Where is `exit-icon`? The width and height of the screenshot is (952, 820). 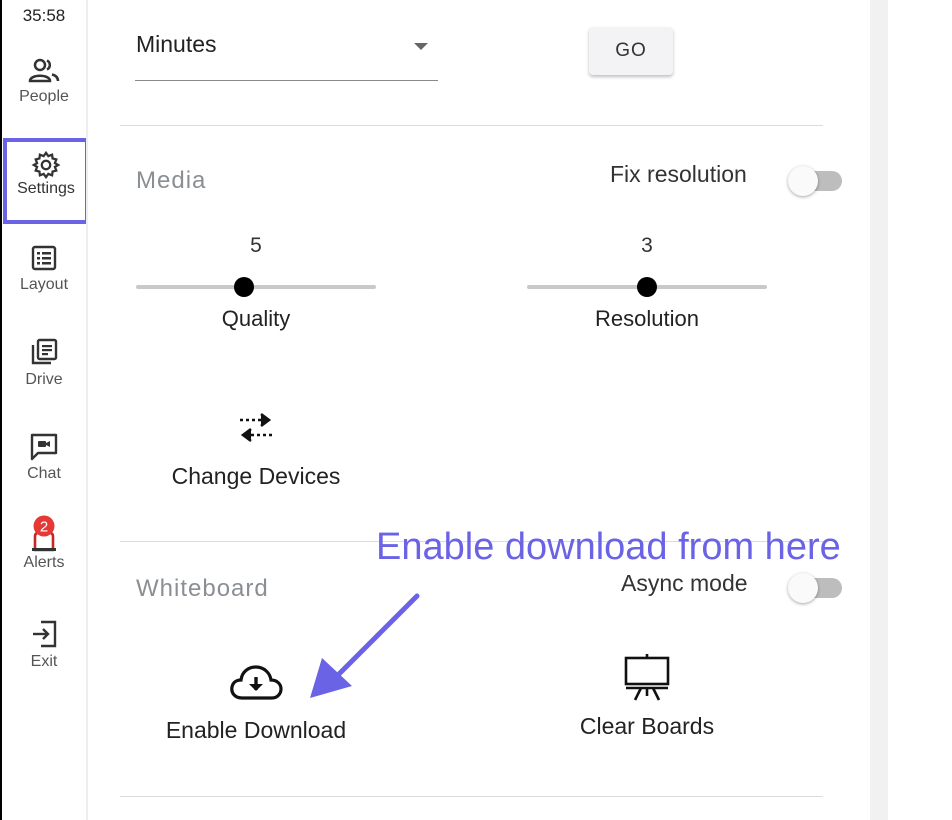
exit-icon is located at coordinates (45, 634).